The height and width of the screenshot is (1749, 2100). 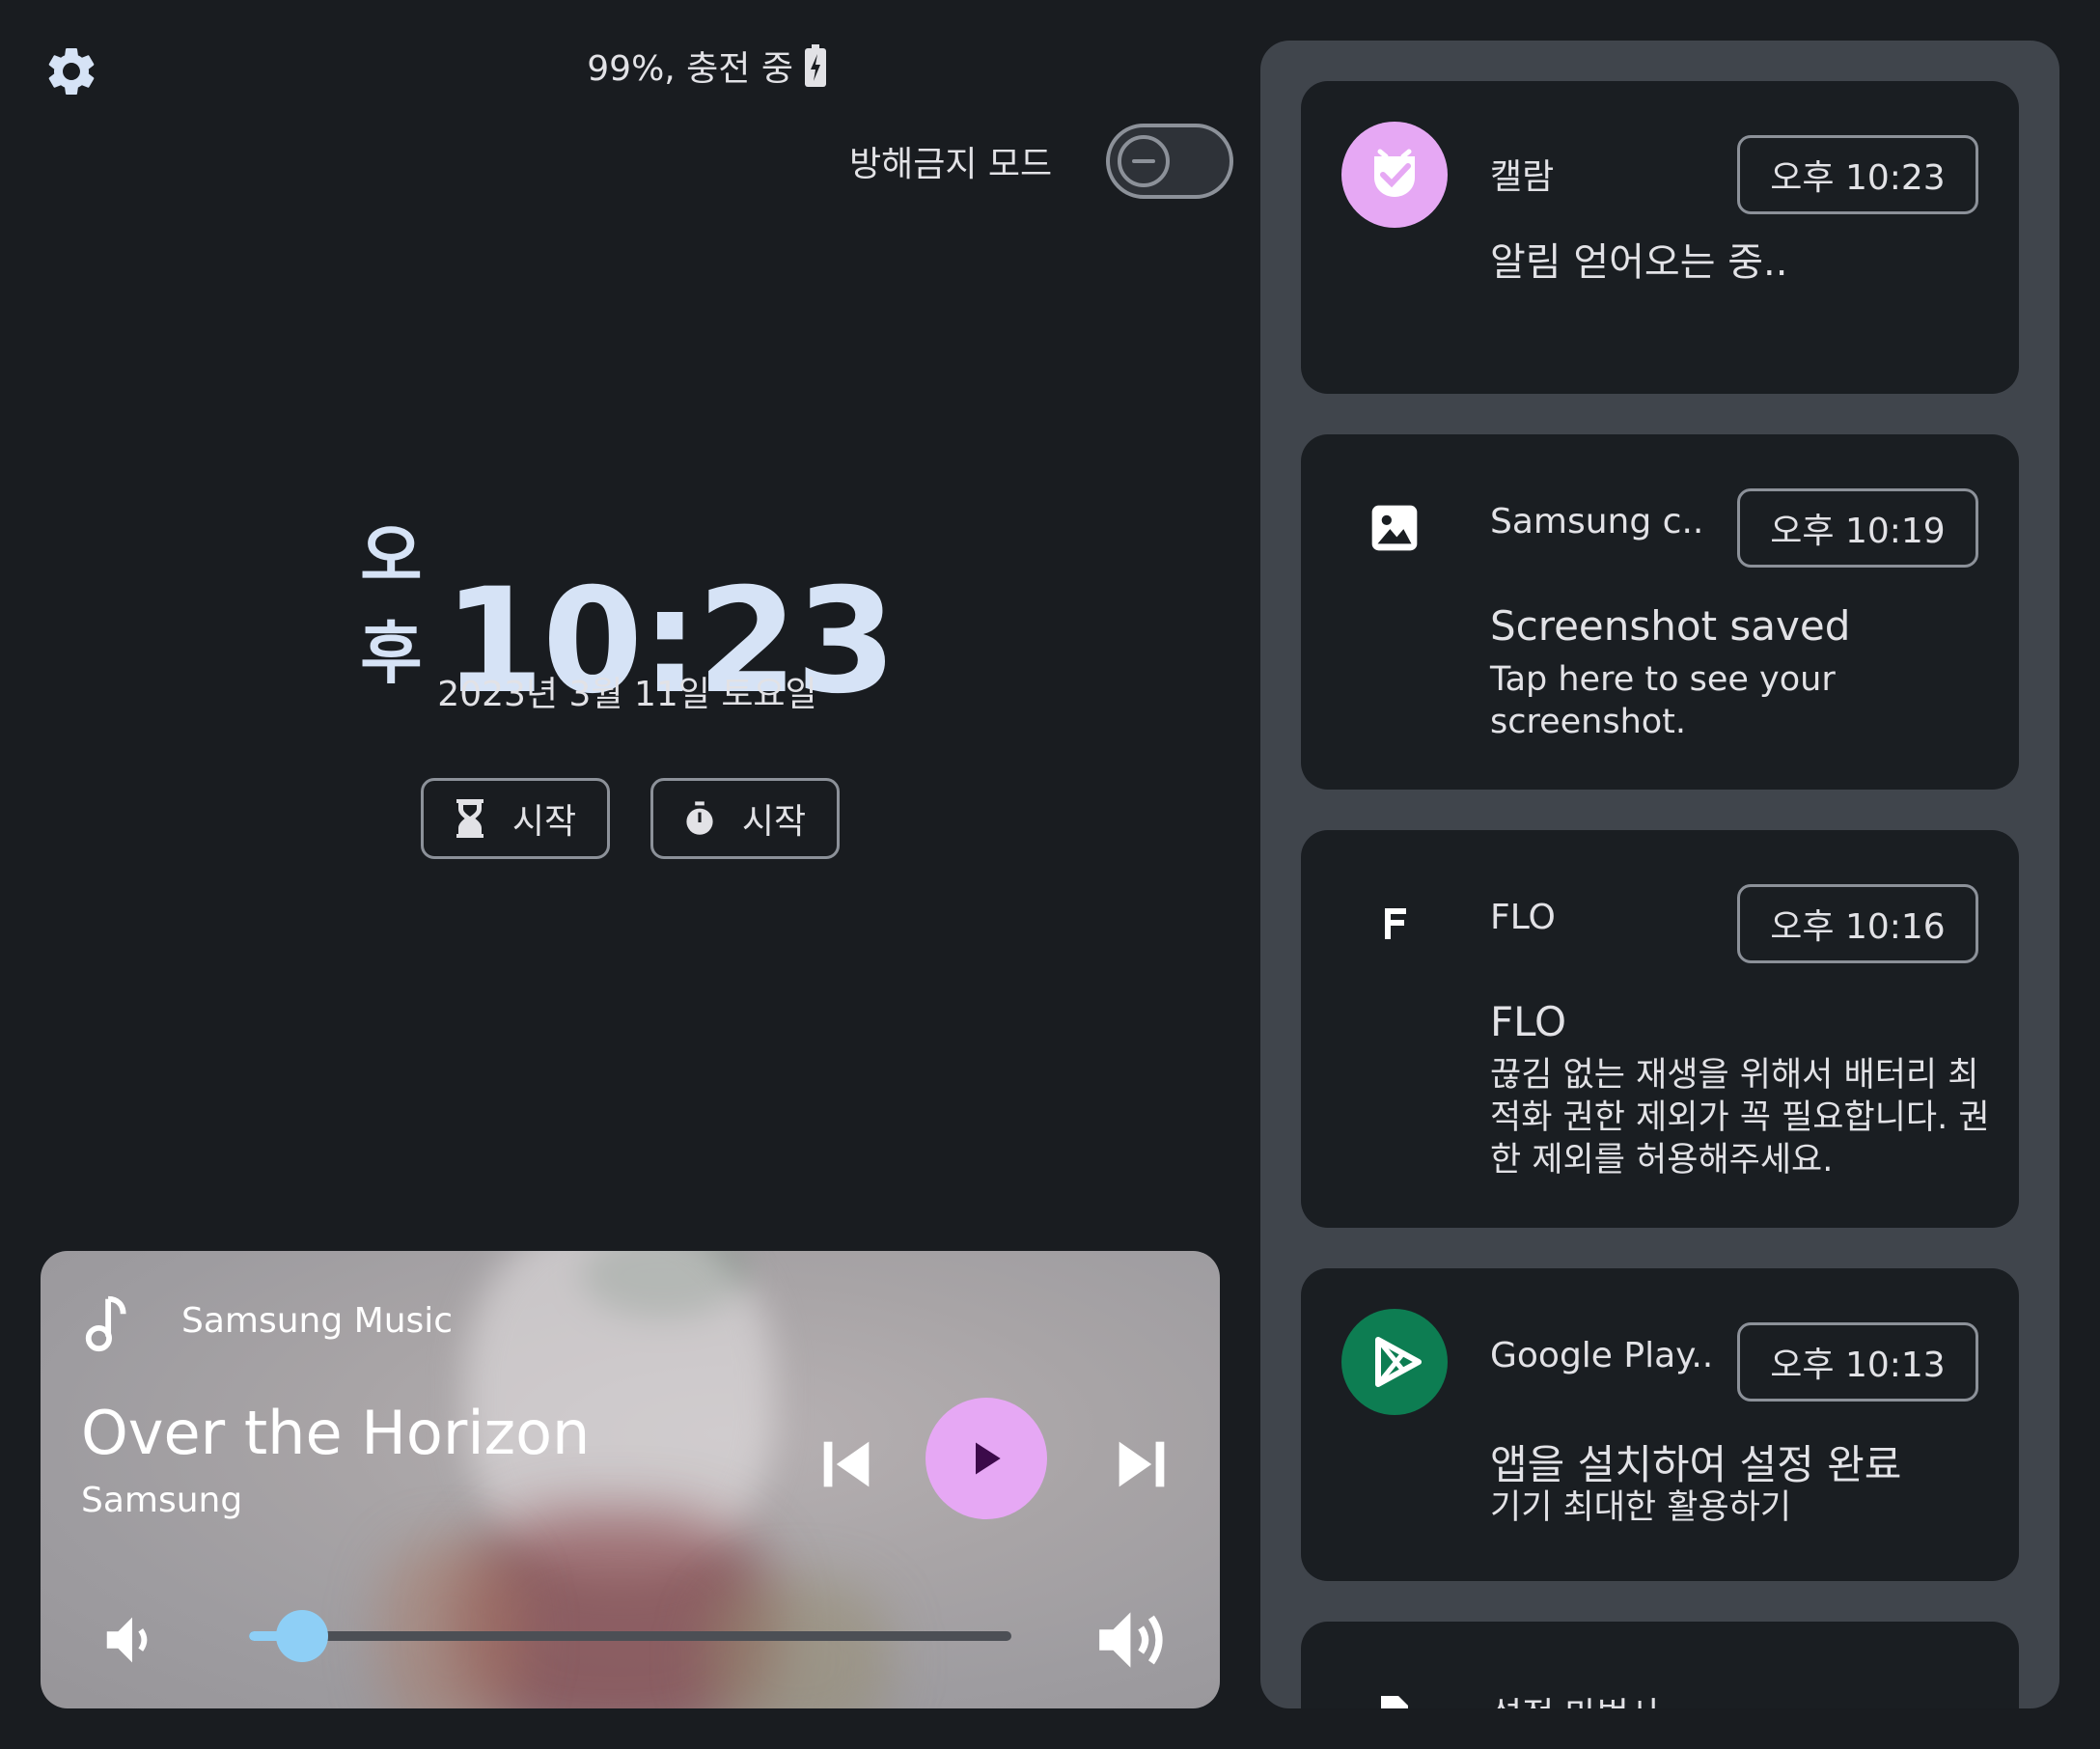 What do you see at coordinates (1660, 238) in the screenshot?
I see `notification-card: 캘람 오후 10:23 알림 얻어오는 중..` at bounding box center [1660, 238].